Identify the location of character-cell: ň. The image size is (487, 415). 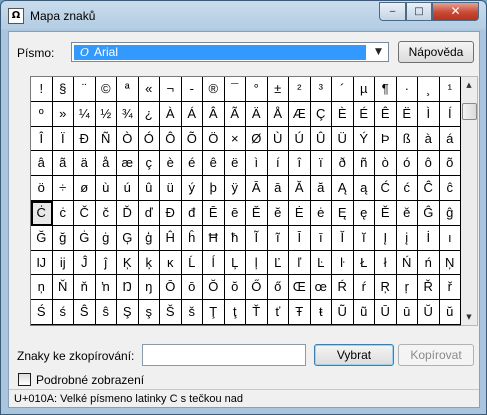
(85, 288).